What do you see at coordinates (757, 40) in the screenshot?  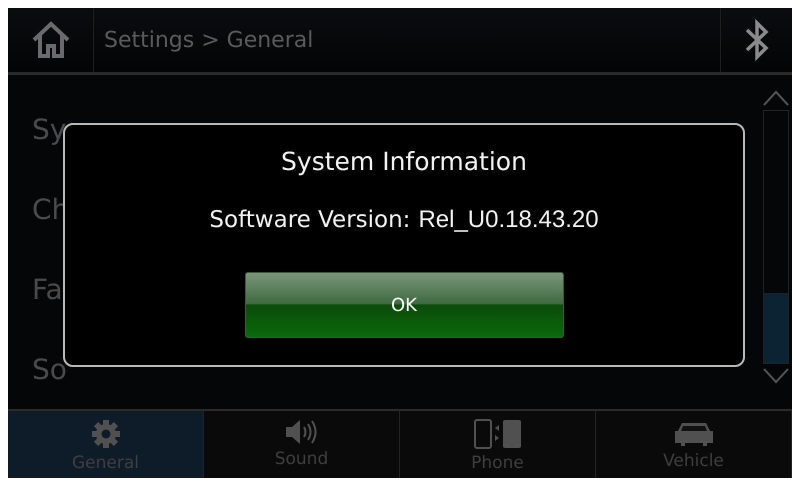 I see `bluetooth-icon` at bounding box center [757, 40].